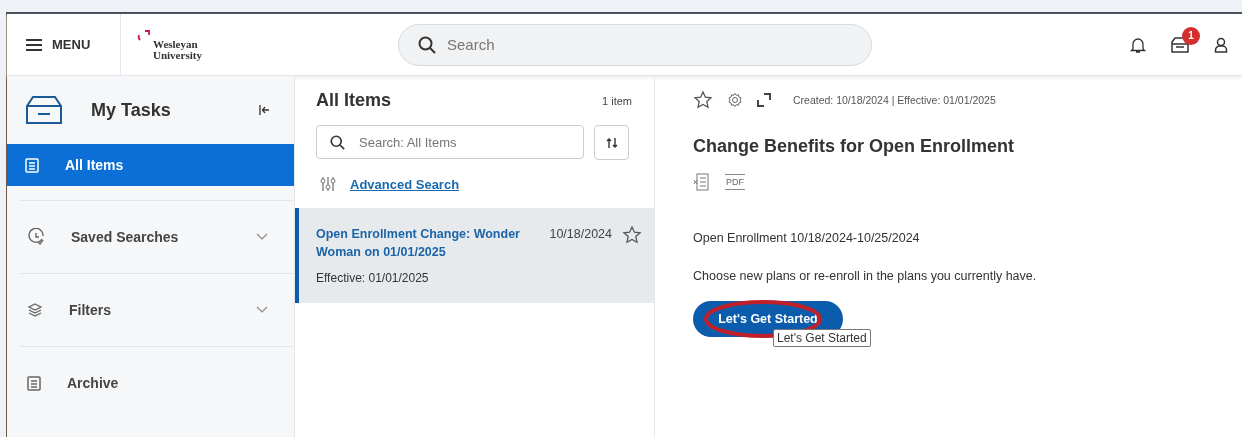 The height and width of the screenshot is (437, 1242). Describe the element at coordinates (64, 44) in the screenshot. I see `menu-button: MENU` at that location.